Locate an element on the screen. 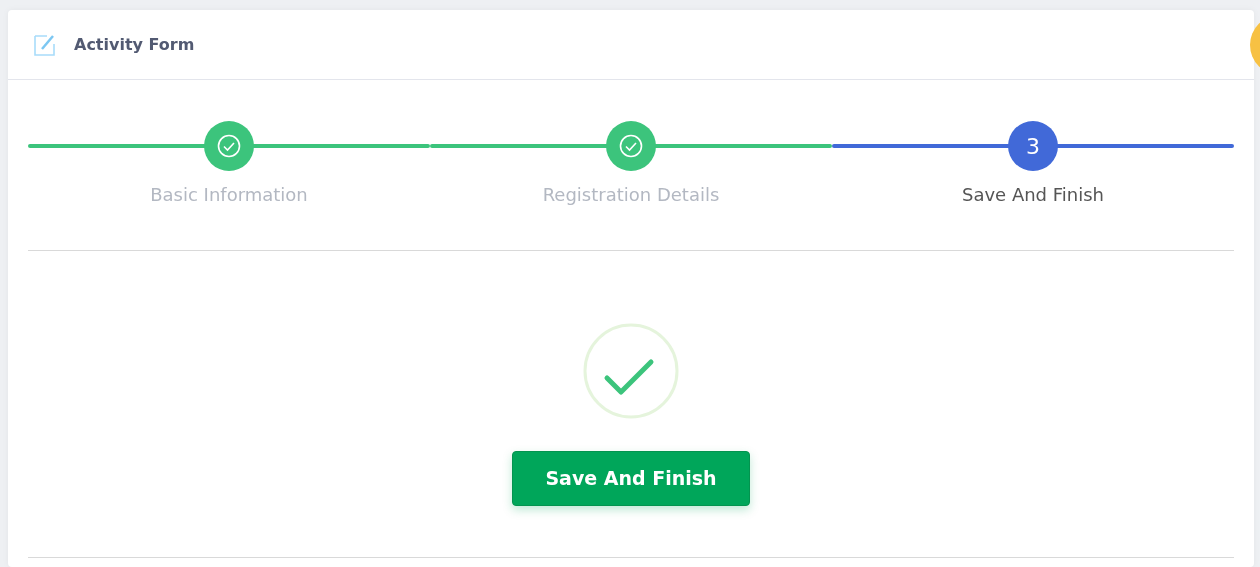 The height and width of the screenshot is (567, 1260). card-title: Activity Form is located at coordinates (134, 44).